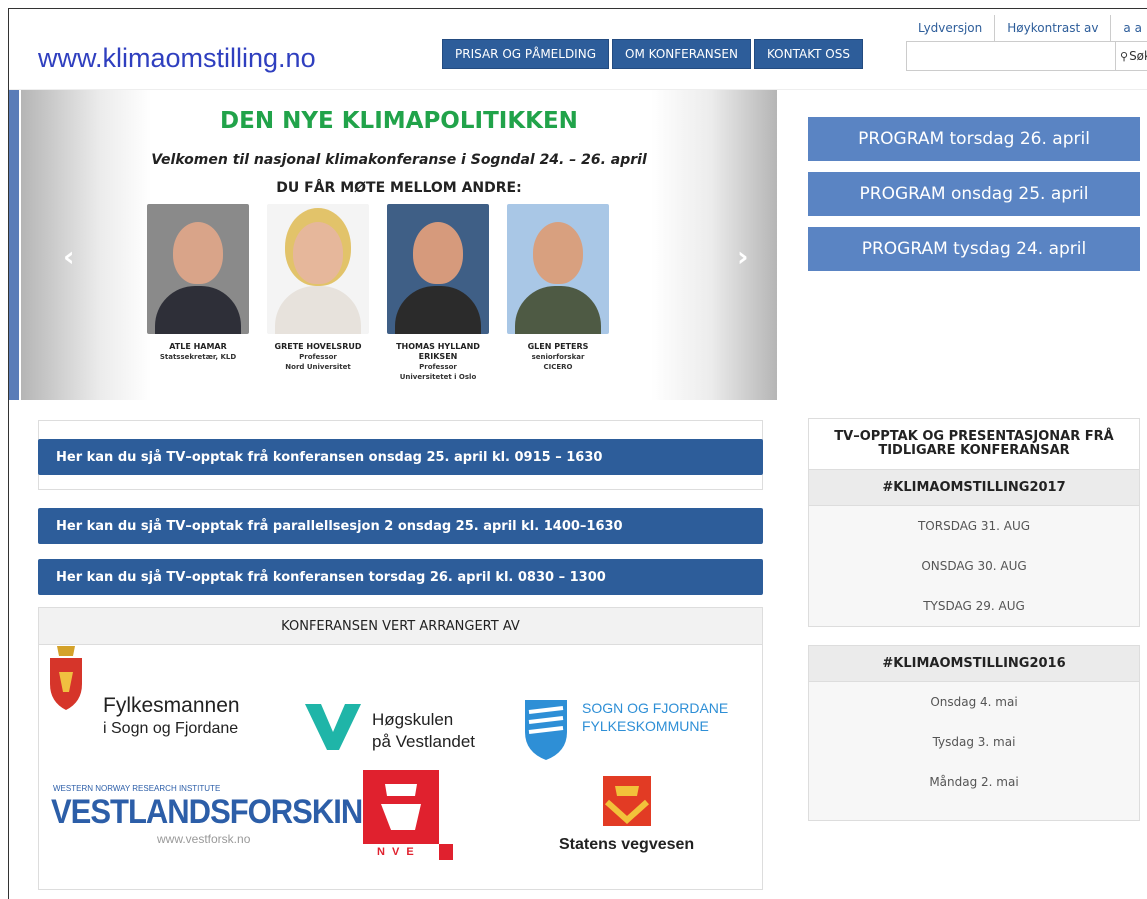  Describe the element at coordinates (218, 812) in the screenshot. I see `vf-name: VESTLANDSFORSKING` at that location.